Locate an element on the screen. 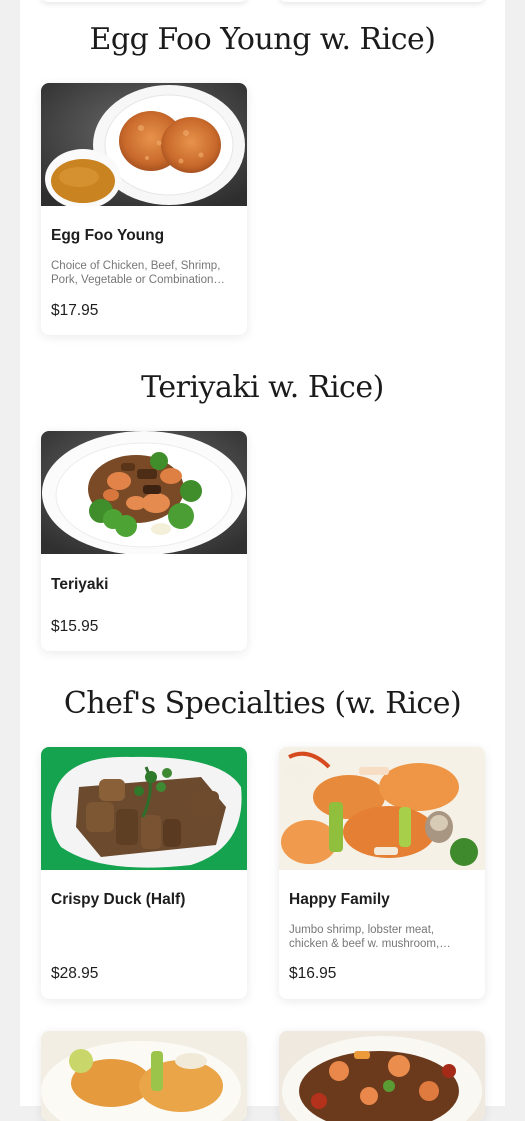 The width and height of the screenshot is (525, 1121). item-name: Teriyaki is located at coordinates (80, 584).